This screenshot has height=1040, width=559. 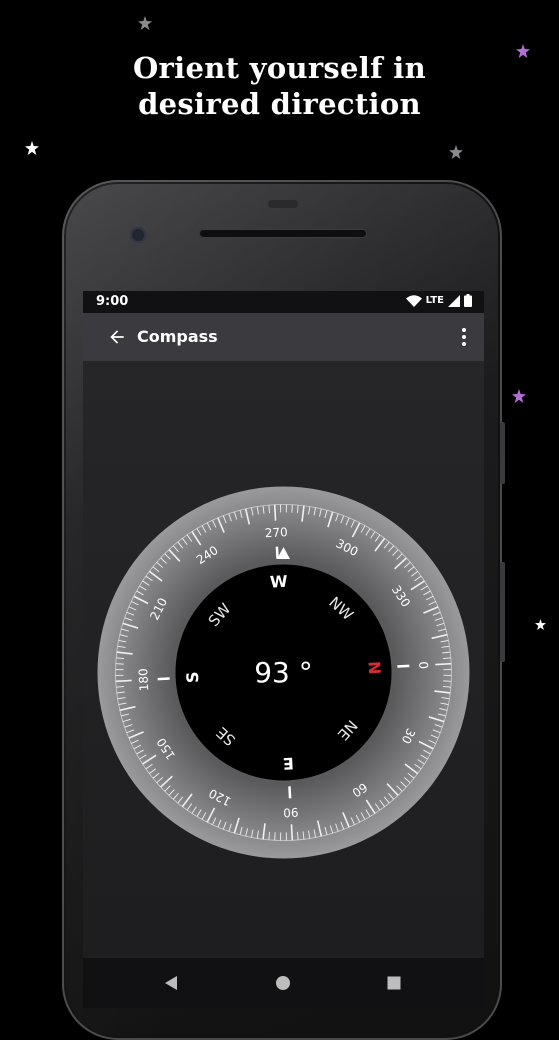 I want to click on cardinal-label: W, so click(x=278, y=582).